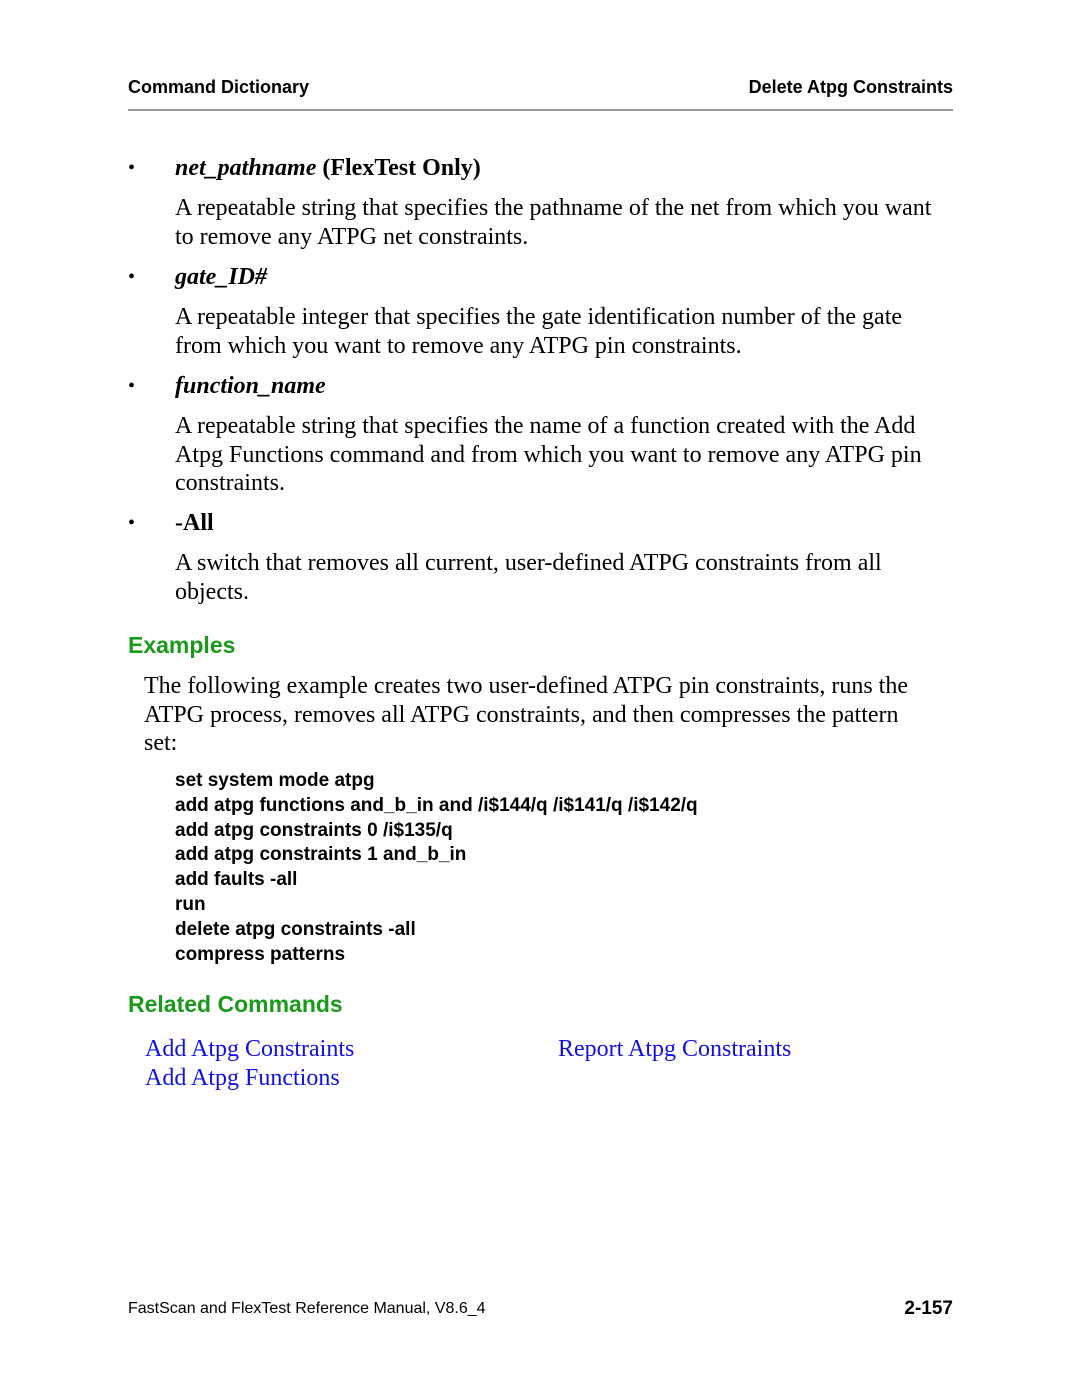 The height and width of the screenshot is (1397, 1080). I want to click on related-commands-heading: Related Commands, so click(235, 1004).